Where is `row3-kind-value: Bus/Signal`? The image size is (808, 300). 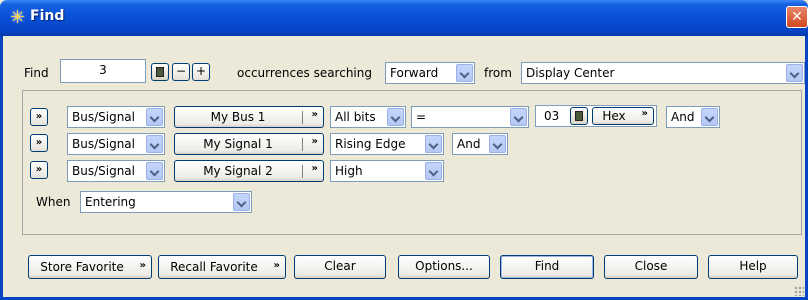
row3-kind-value: Bus/Signal is located at coordinates (103, 171).